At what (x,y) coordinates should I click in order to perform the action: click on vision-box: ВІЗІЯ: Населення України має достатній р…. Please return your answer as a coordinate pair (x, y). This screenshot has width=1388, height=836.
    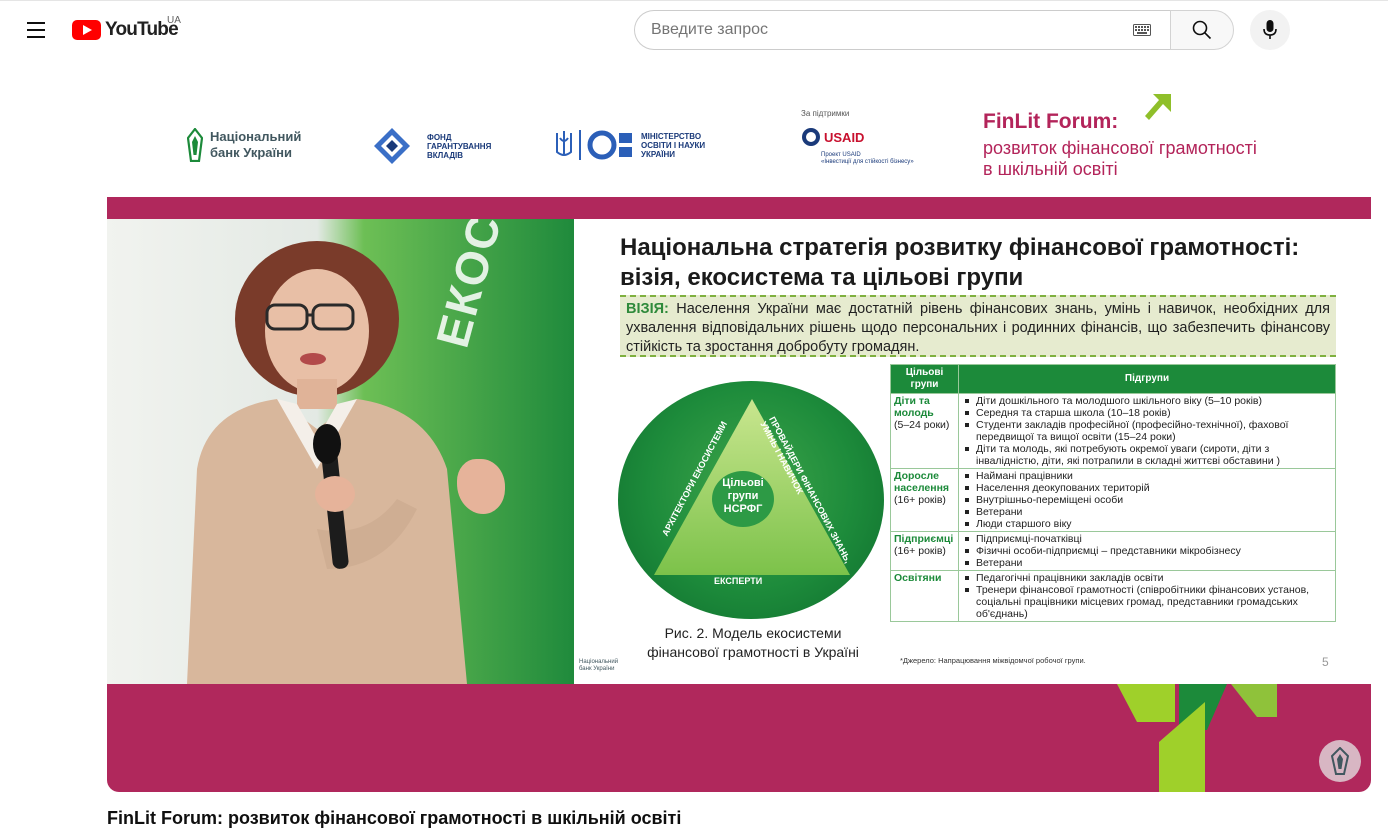
    Looking at the image, I should click on (978, 326).